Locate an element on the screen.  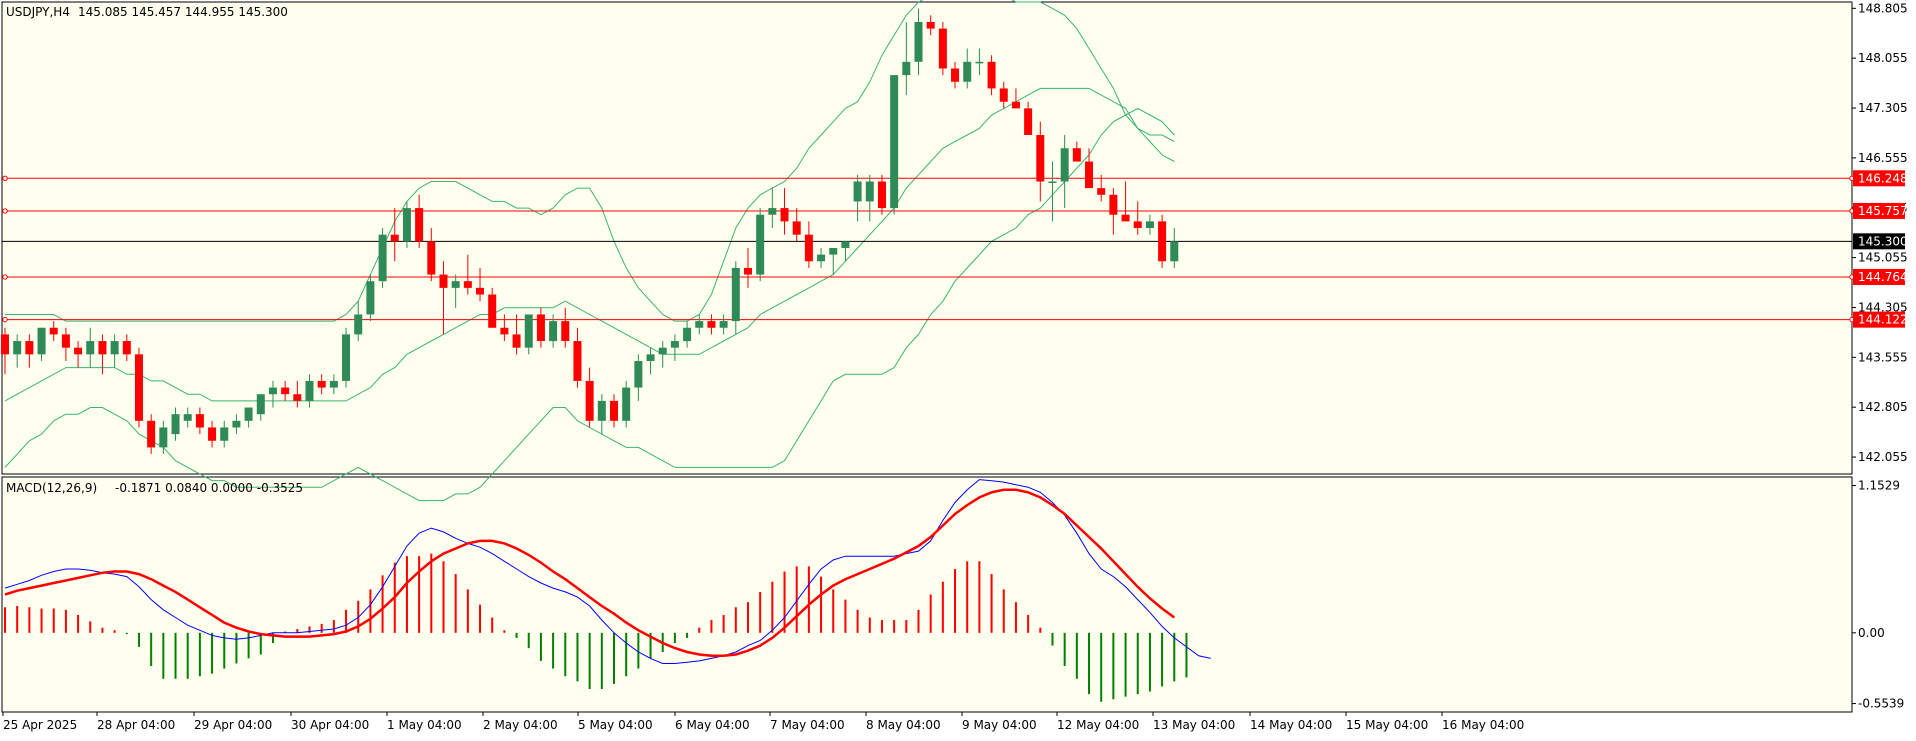
price-tick-label: 142.805 is located at coordinates (1883, 407).